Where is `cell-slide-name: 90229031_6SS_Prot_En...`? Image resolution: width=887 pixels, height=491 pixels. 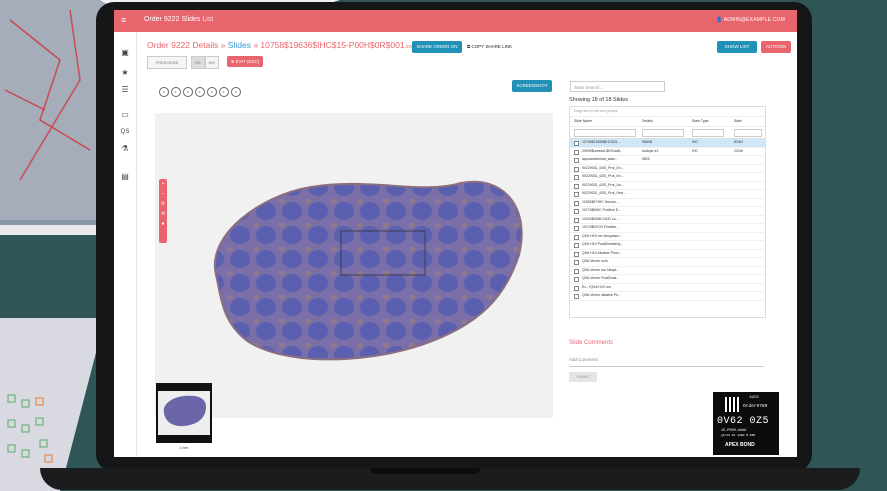
cell-slide-name: 90229031_6SS_Prot_En... is located at coordinates (603, 167).